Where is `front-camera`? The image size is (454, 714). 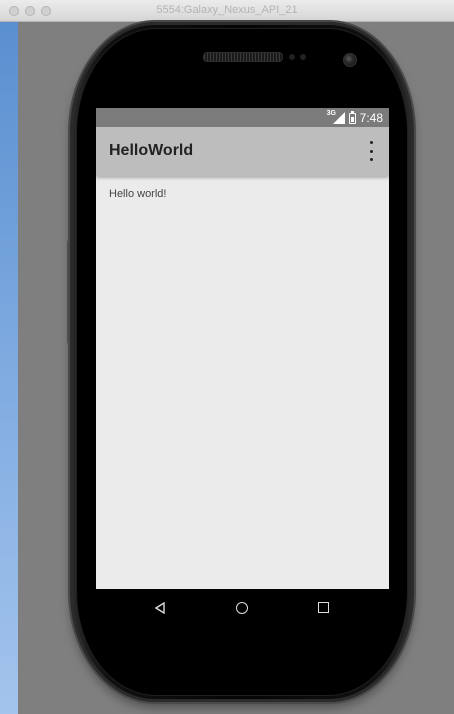 front-camera is located at coordinates (350, 60).